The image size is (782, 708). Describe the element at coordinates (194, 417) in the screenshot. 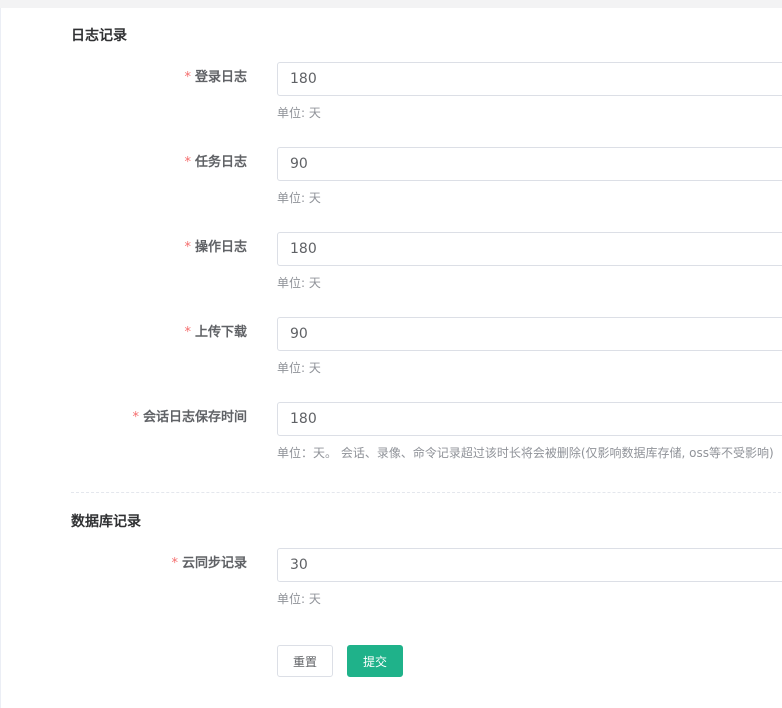

I see `label-text: 会话日志保存时间` at that location.